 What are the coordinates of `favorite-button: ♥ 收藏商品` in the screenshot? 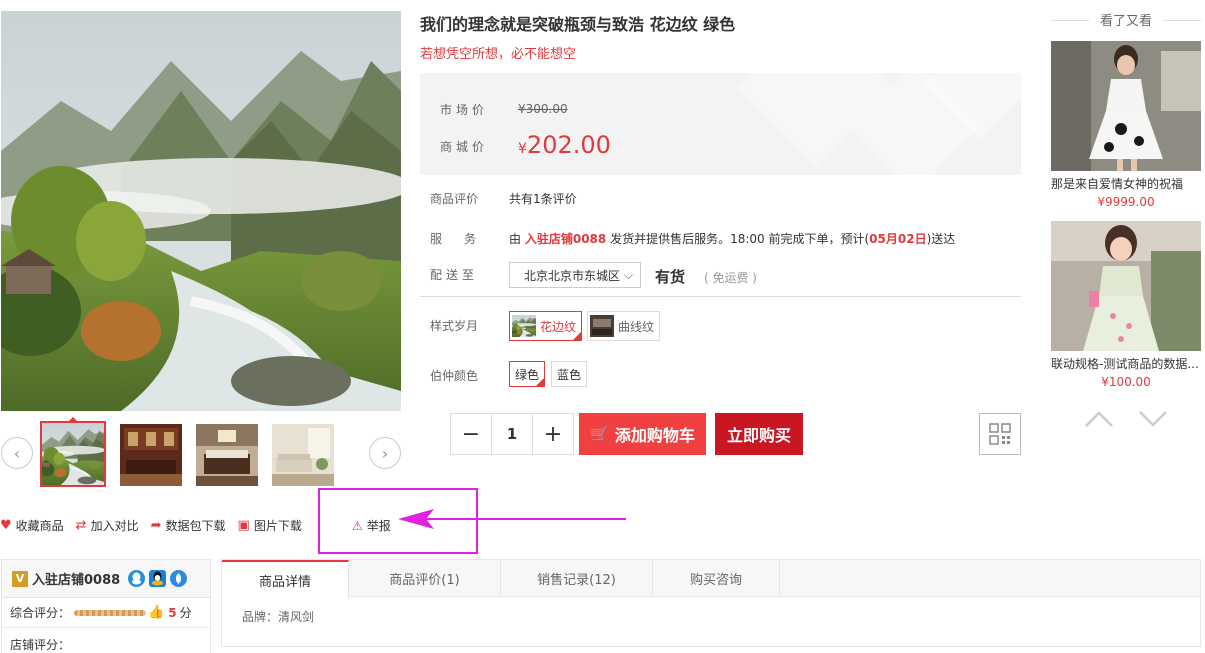 It's located at (32, 525).